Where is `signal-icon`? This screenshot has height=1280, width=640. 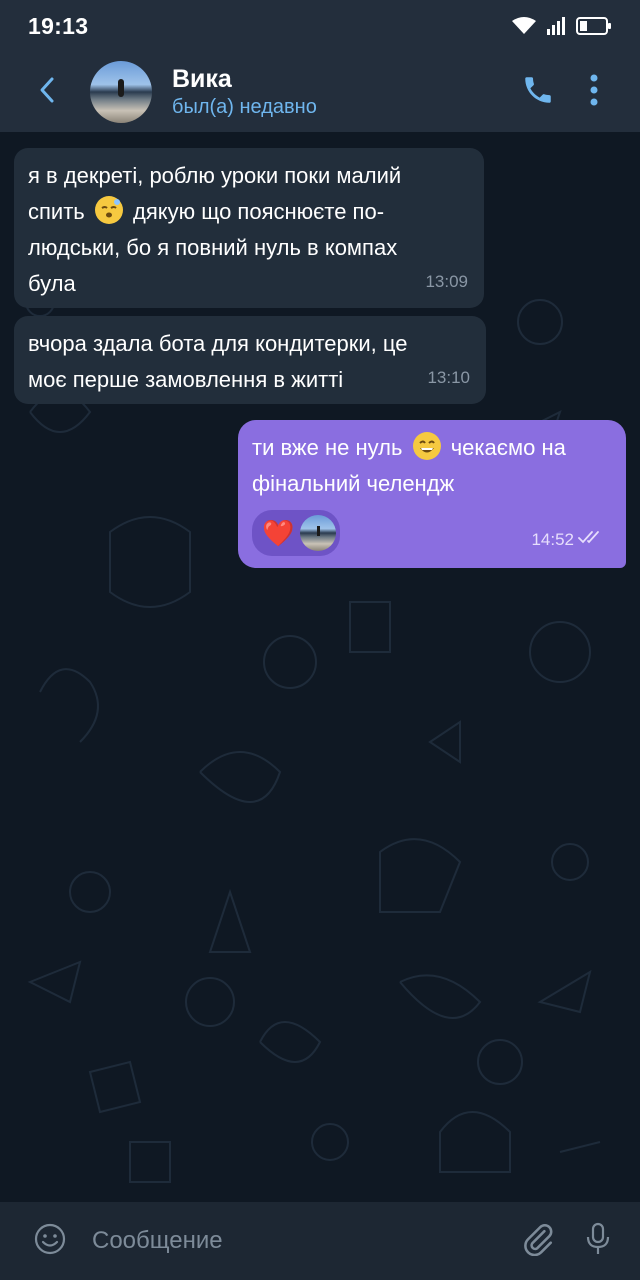 signal-icon is located at coordinates (556, 26).